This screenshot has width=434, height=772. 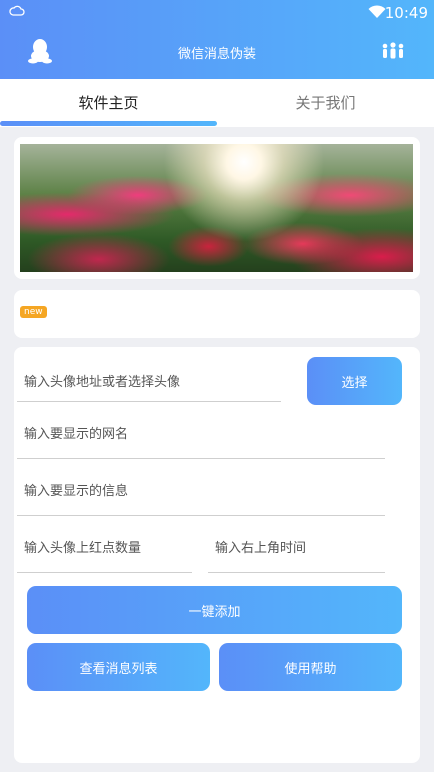 I want to click on tab-about: 关于我们, so click(x=325, y=102).